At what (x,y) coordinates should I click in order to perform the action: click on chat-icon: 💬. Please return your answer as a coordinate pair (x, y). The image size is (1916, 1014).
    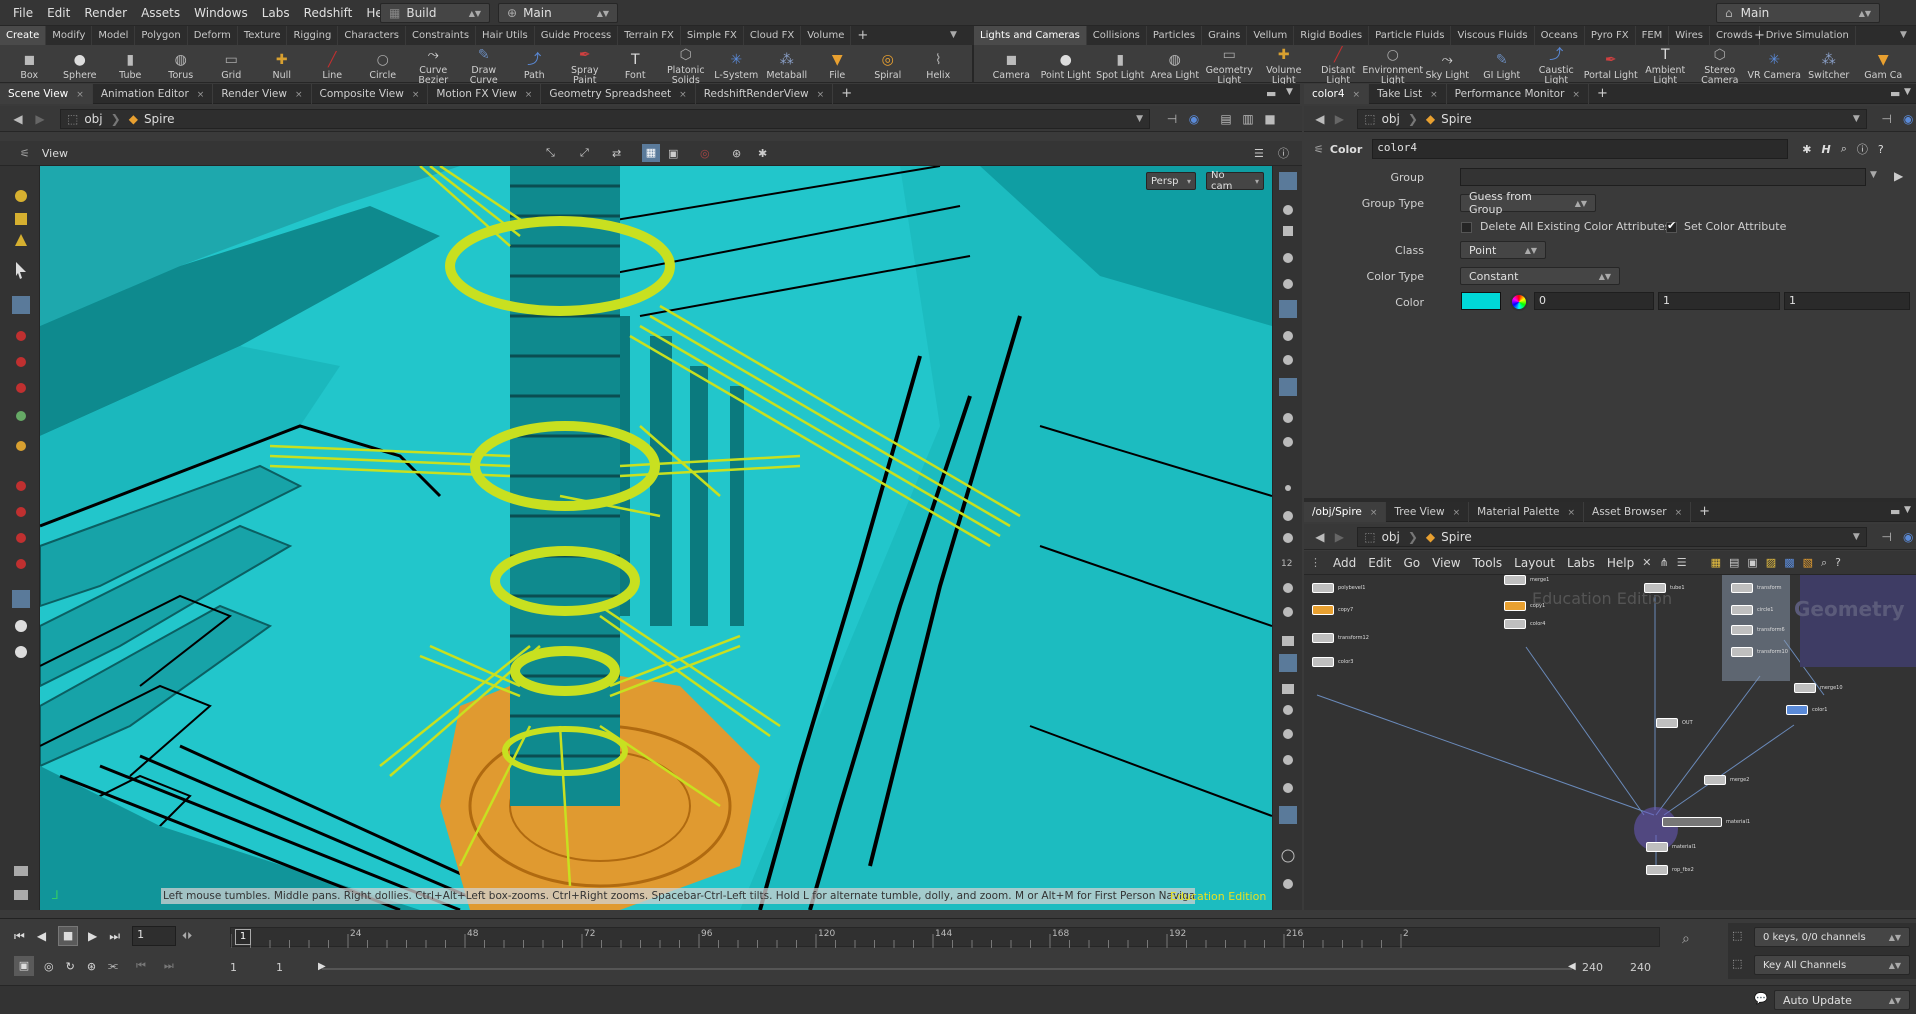
    Looking at the image, I should click on (1761, 998).